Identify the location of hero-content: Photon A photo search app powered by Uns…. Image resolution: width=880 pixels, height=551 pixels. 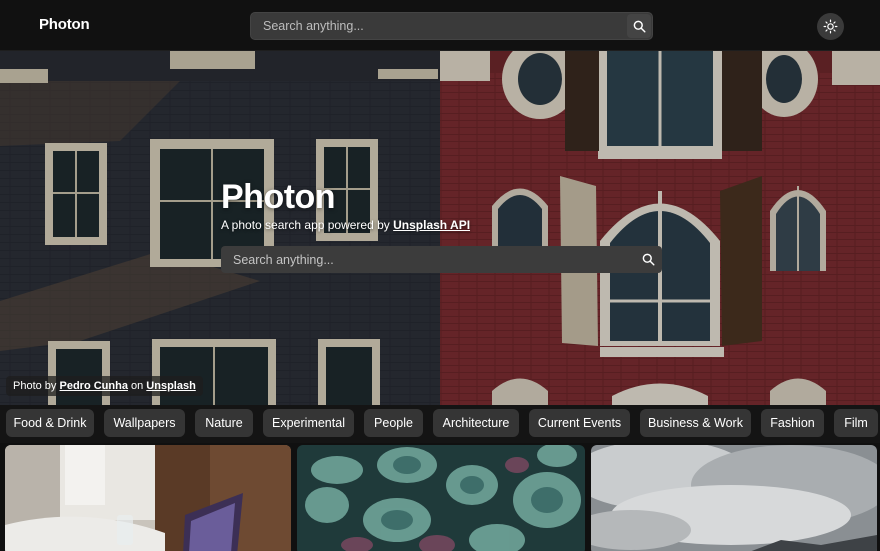
(441, 225).